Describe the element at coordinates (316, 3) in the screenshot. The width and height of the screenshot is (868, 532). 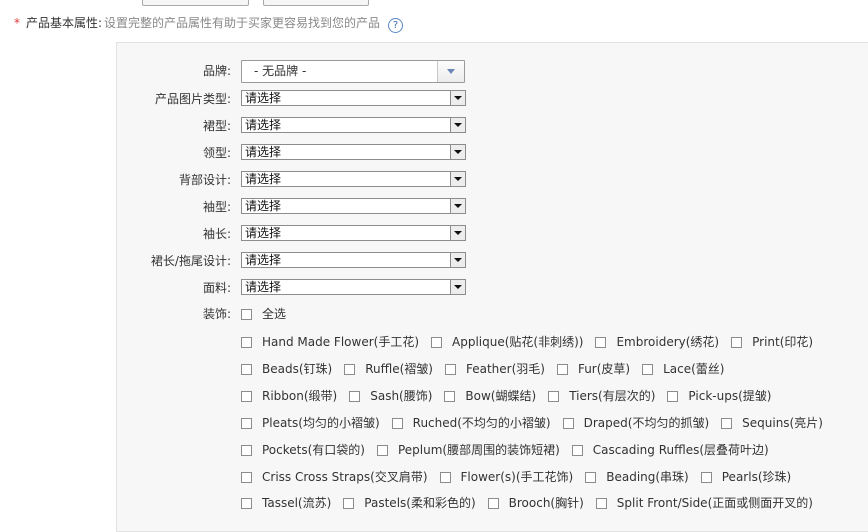
I see `top-button-fragment` at that location.